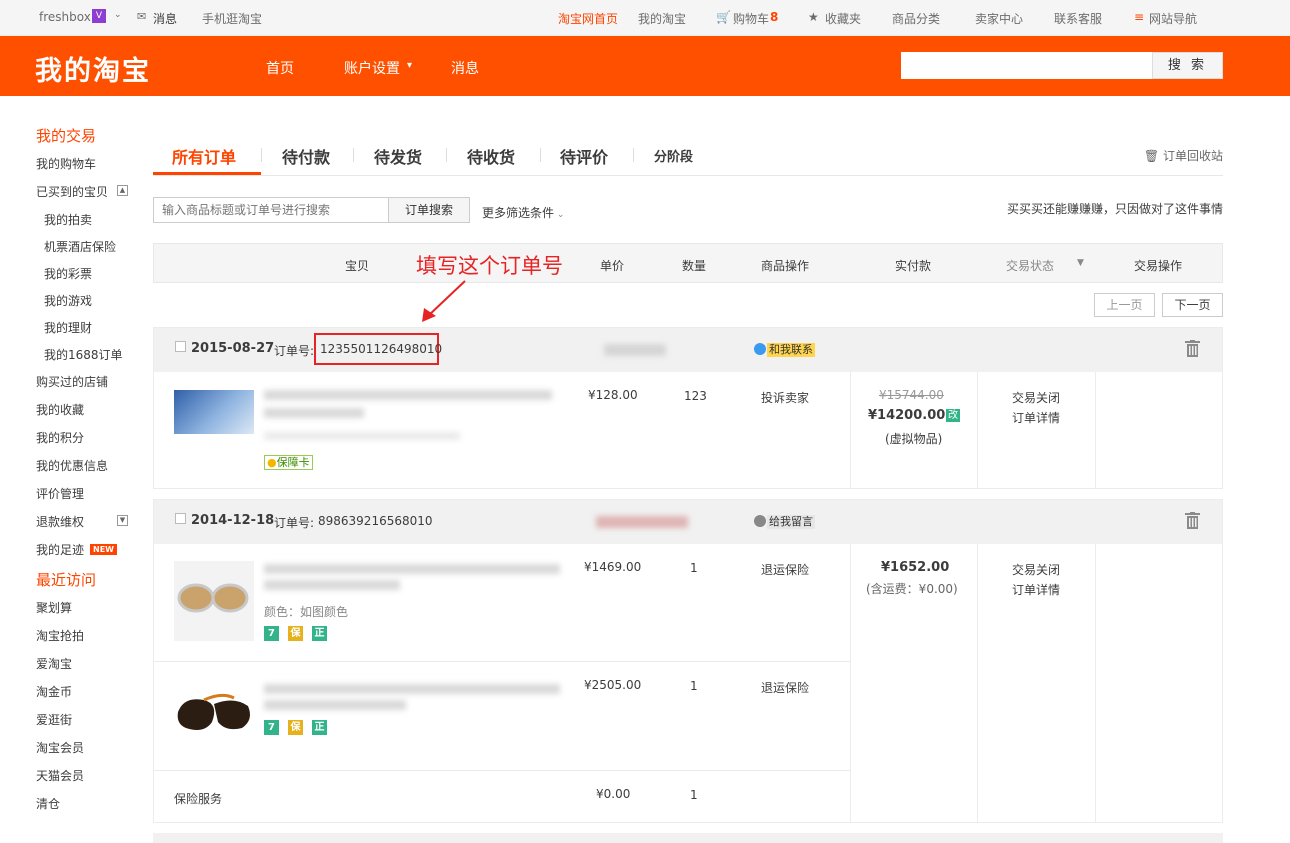  What do you see at coordinates (694, 686) in the screenshot?
I see `quantity: 1` at bounding box center [694, 686].